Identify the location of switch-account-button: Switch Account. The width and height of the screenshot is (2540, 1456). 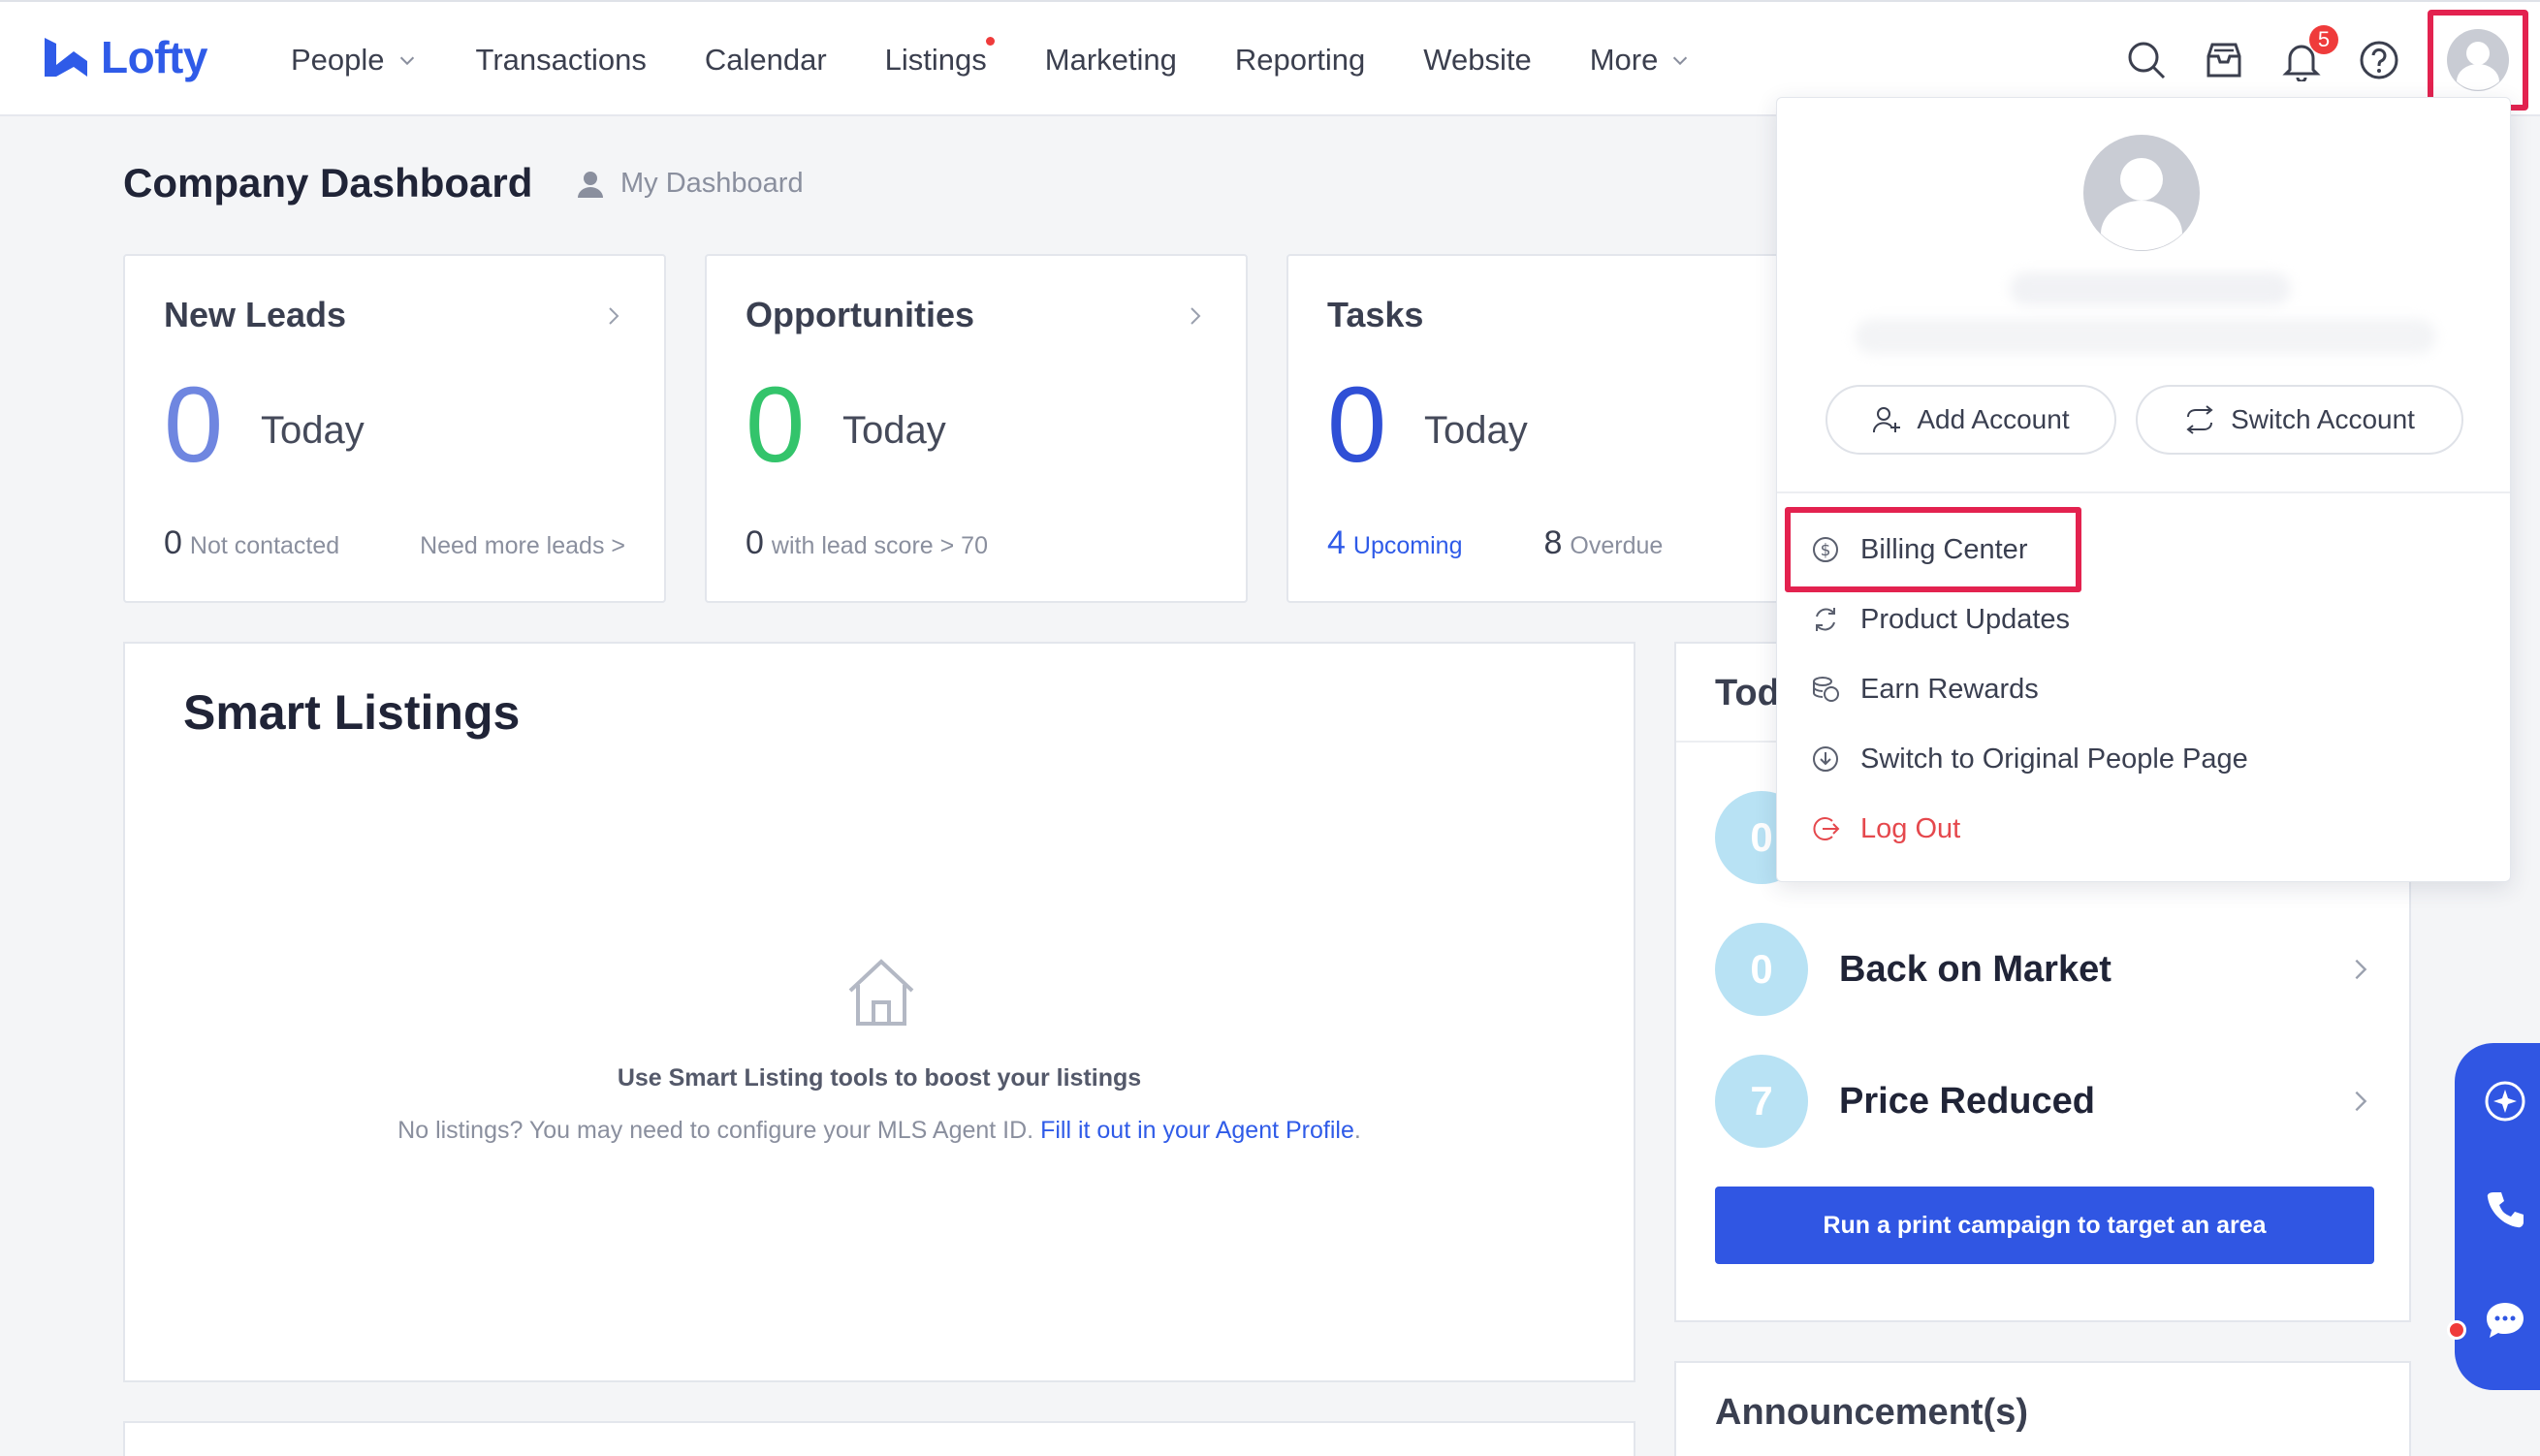
(2299, 420).